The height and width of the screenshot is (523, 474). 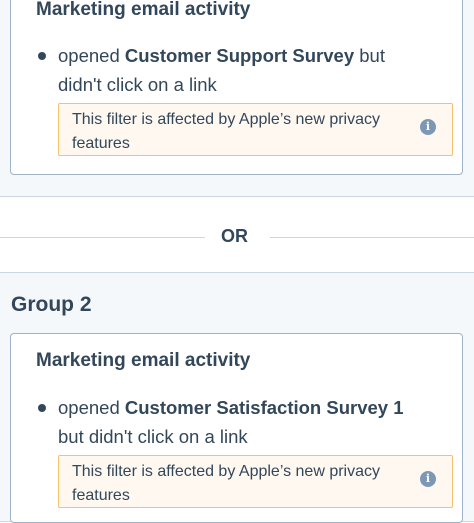 I want to click on filter-criterion-line-2: but didn't click on a link, so click(x=153, y=436).